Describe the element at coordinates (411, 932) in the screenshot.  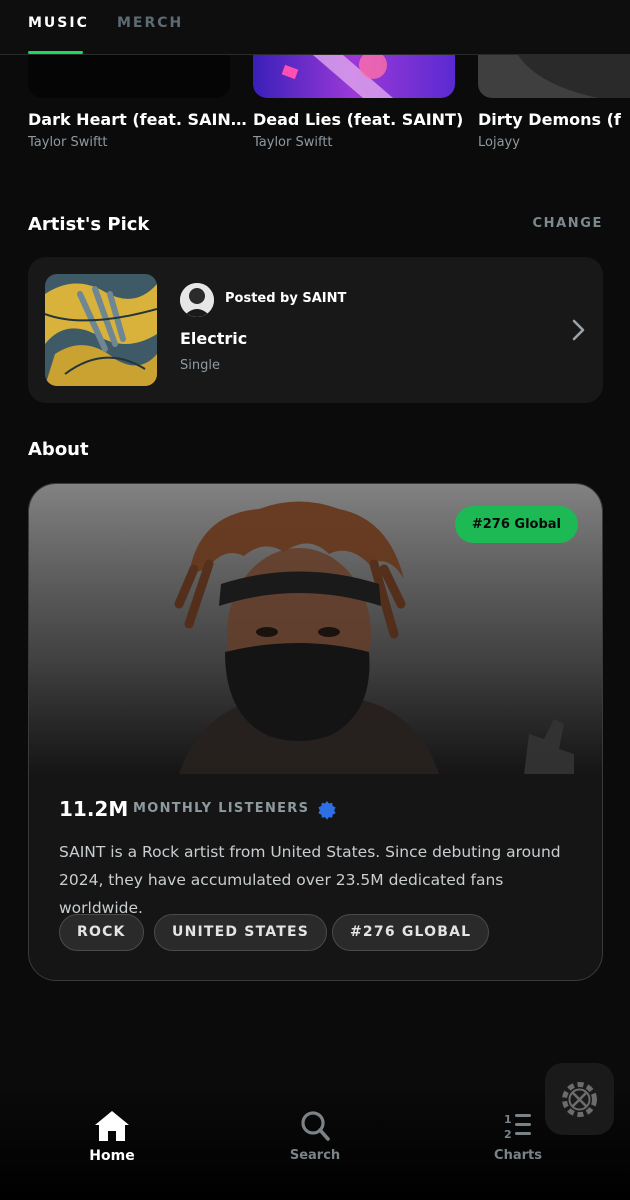
I see `tag-rank: #276 GLOBAL` at that location.